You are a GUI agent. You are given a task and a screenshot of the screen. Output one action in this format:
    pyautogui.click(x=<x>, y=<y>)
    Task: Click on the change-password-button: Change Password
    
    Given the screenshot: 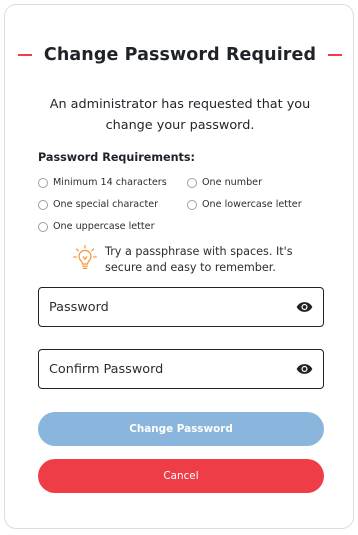 What is the action you would take?
    pyautogui.click(x=181, y=429)
    